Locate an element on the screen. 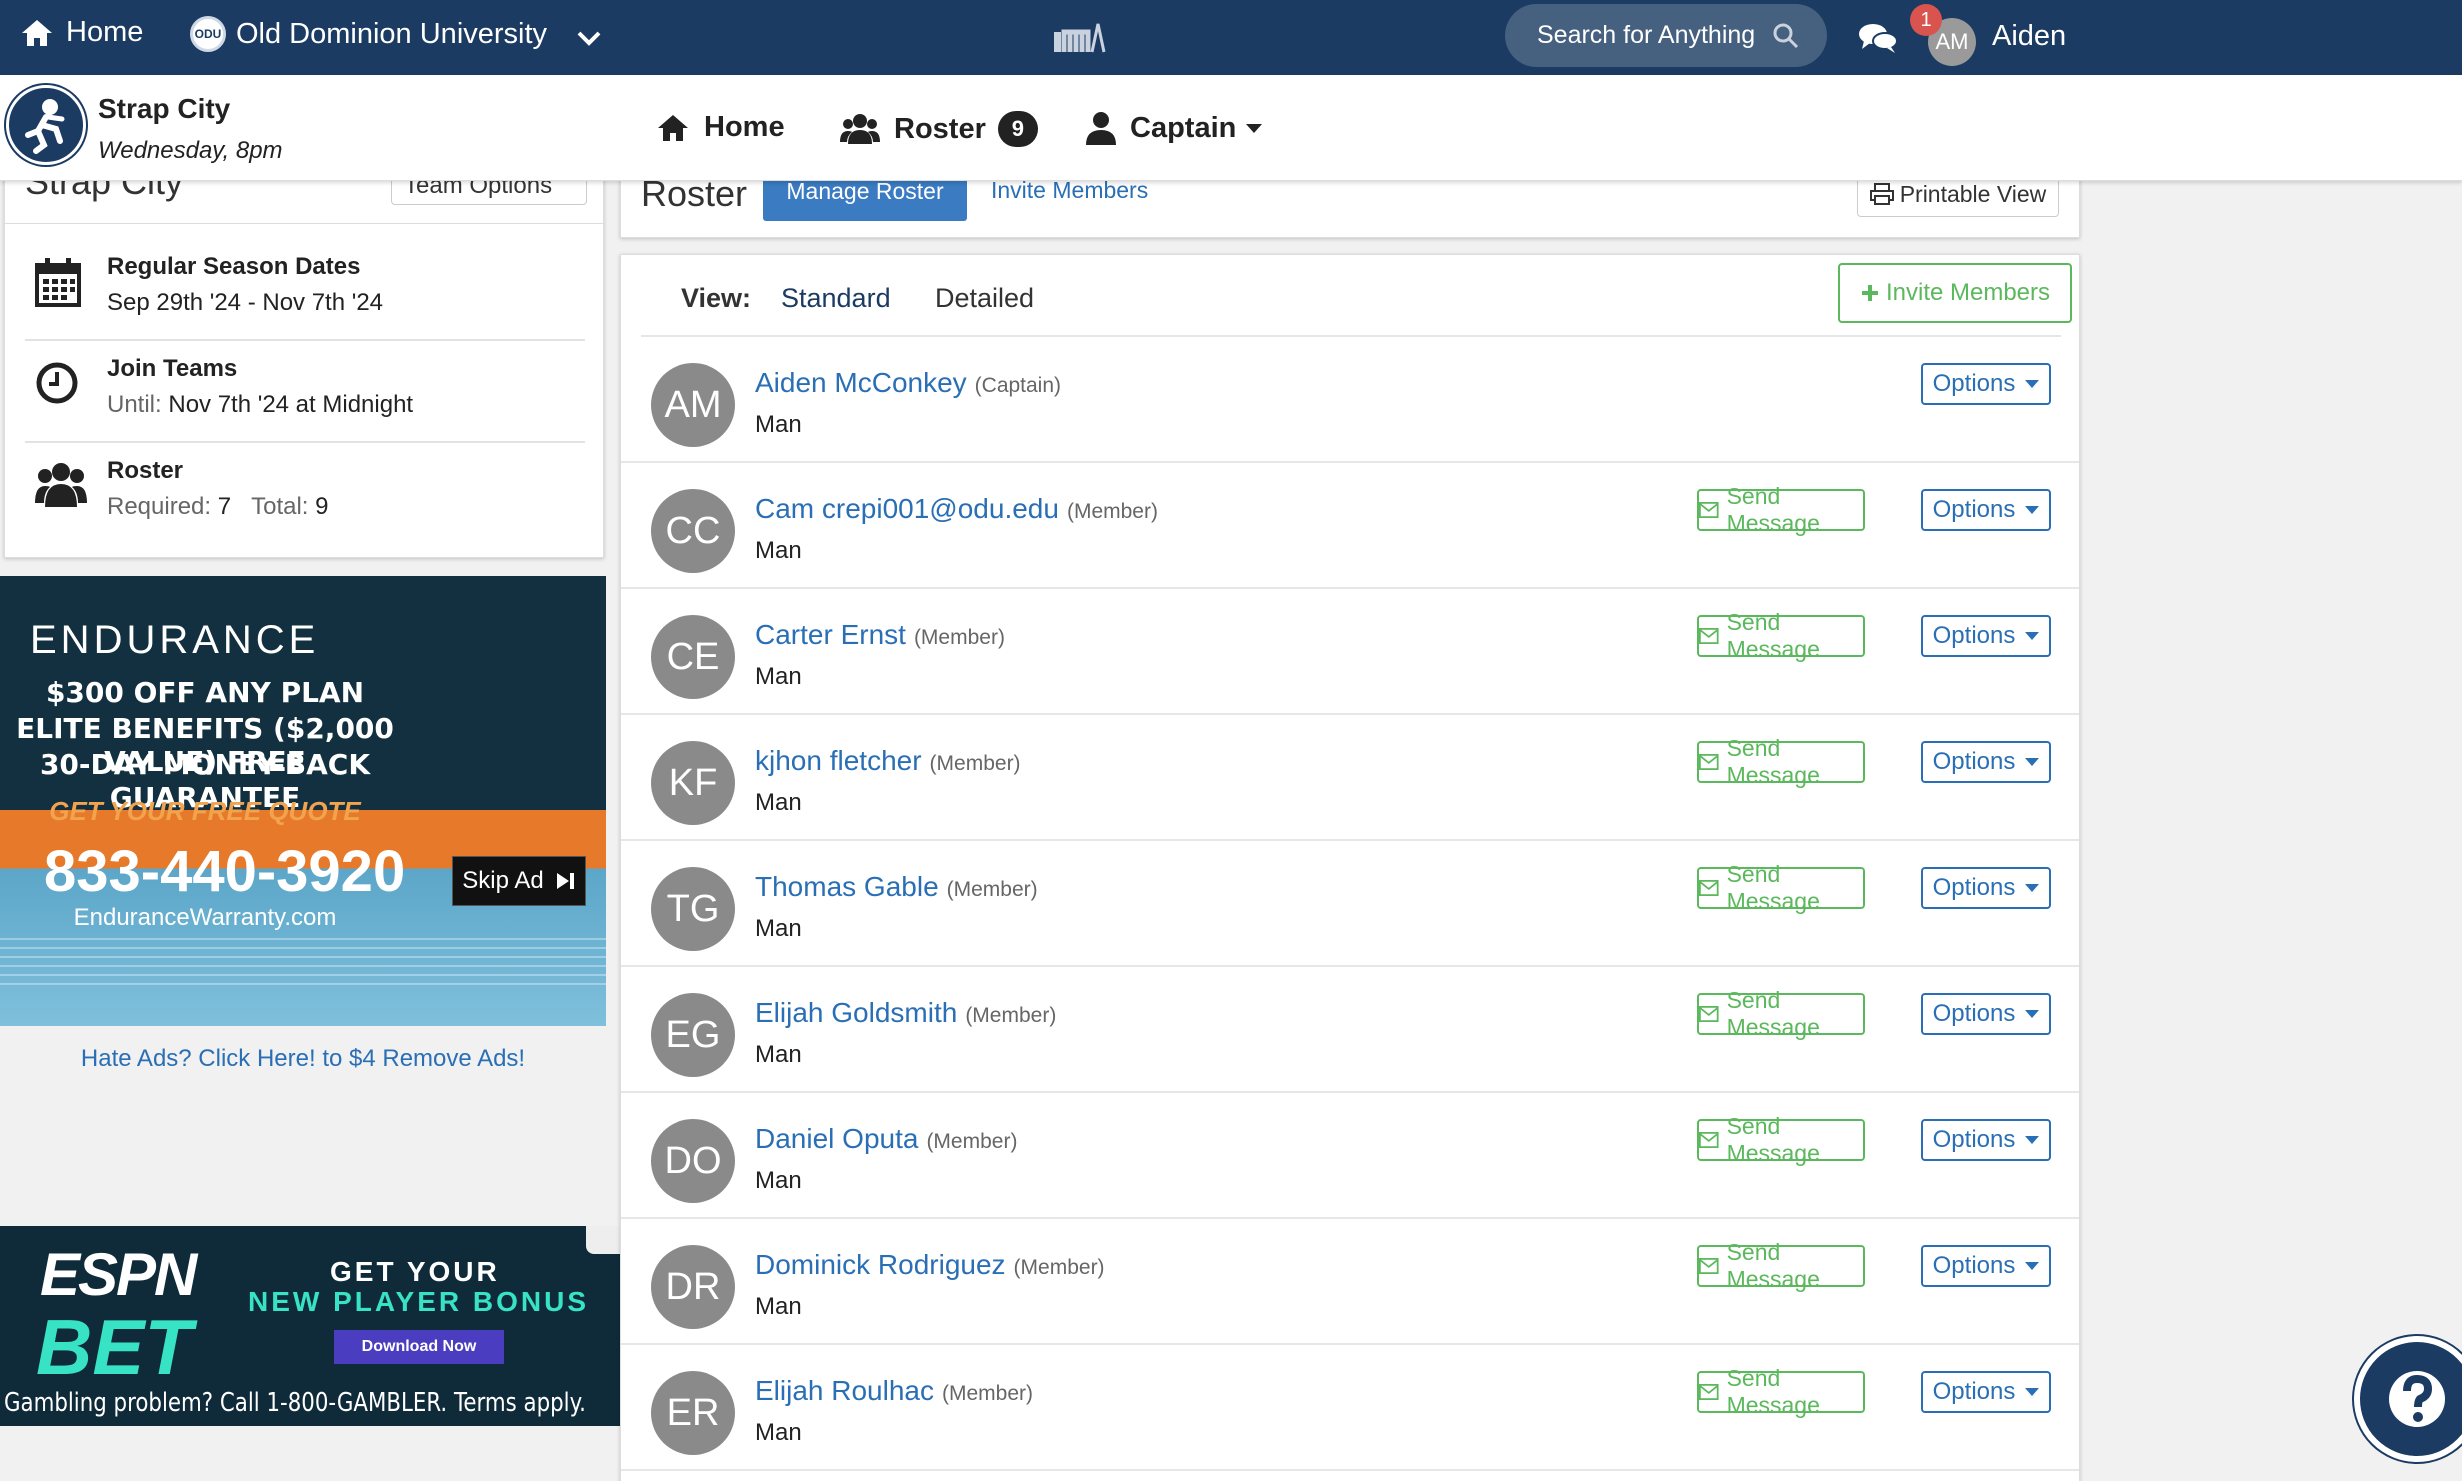  member-avatar: AM is located at coordinates (693, 405).